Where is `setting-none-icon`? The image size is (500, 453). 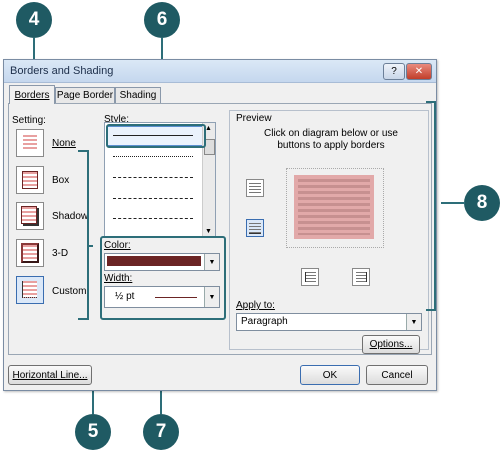
setting-none-icon is located at coordinates (30, 143).